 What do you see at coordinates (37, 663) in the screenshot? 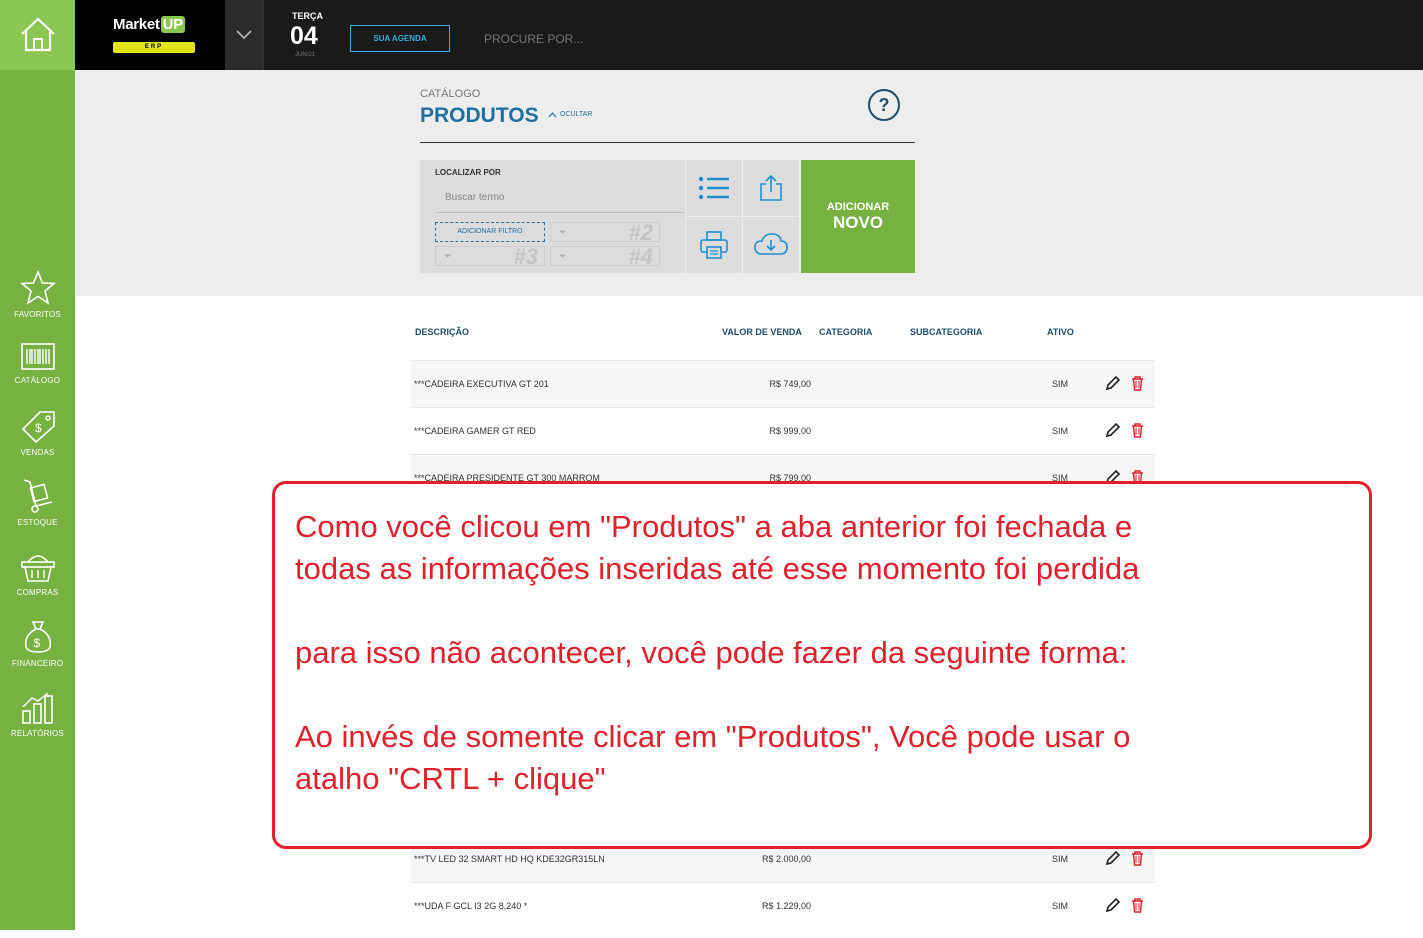
I see `sidebar-item-label: FINANCEIRO` at bounding box center [37, 663].